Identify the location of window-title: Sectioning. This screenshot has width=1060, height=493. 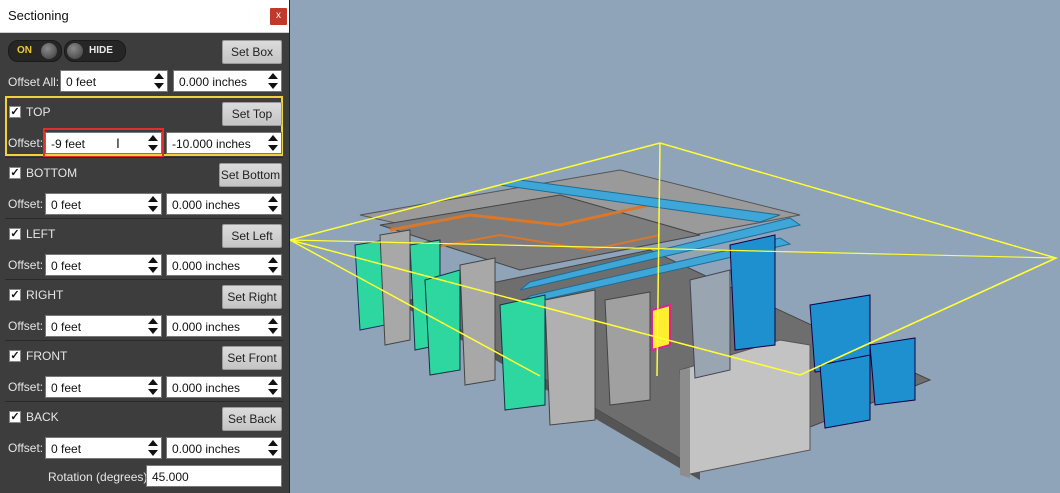
(38, 15).